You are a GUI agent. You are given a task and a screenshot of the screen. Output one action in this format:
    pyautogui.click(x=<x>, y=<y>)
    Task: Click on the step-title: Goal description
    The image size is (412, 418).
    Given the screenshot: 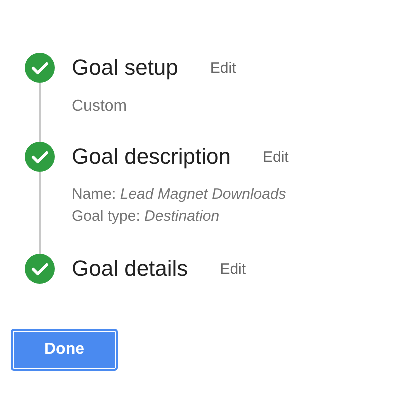 What is the action you would take?
    pyautogui.click(x=151, y=157)
    